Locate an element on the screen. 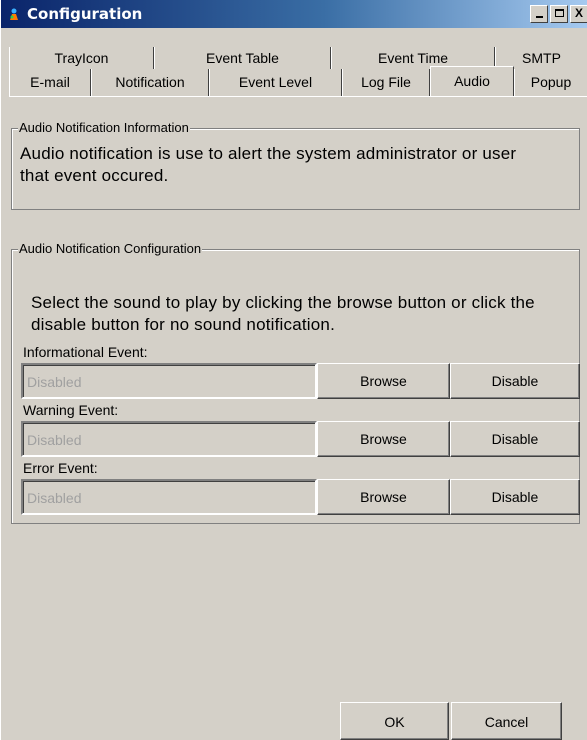 The height and width of the screenshot is (740, 587). warning-sound-field: Disabled is located at coordinates (169, 439).